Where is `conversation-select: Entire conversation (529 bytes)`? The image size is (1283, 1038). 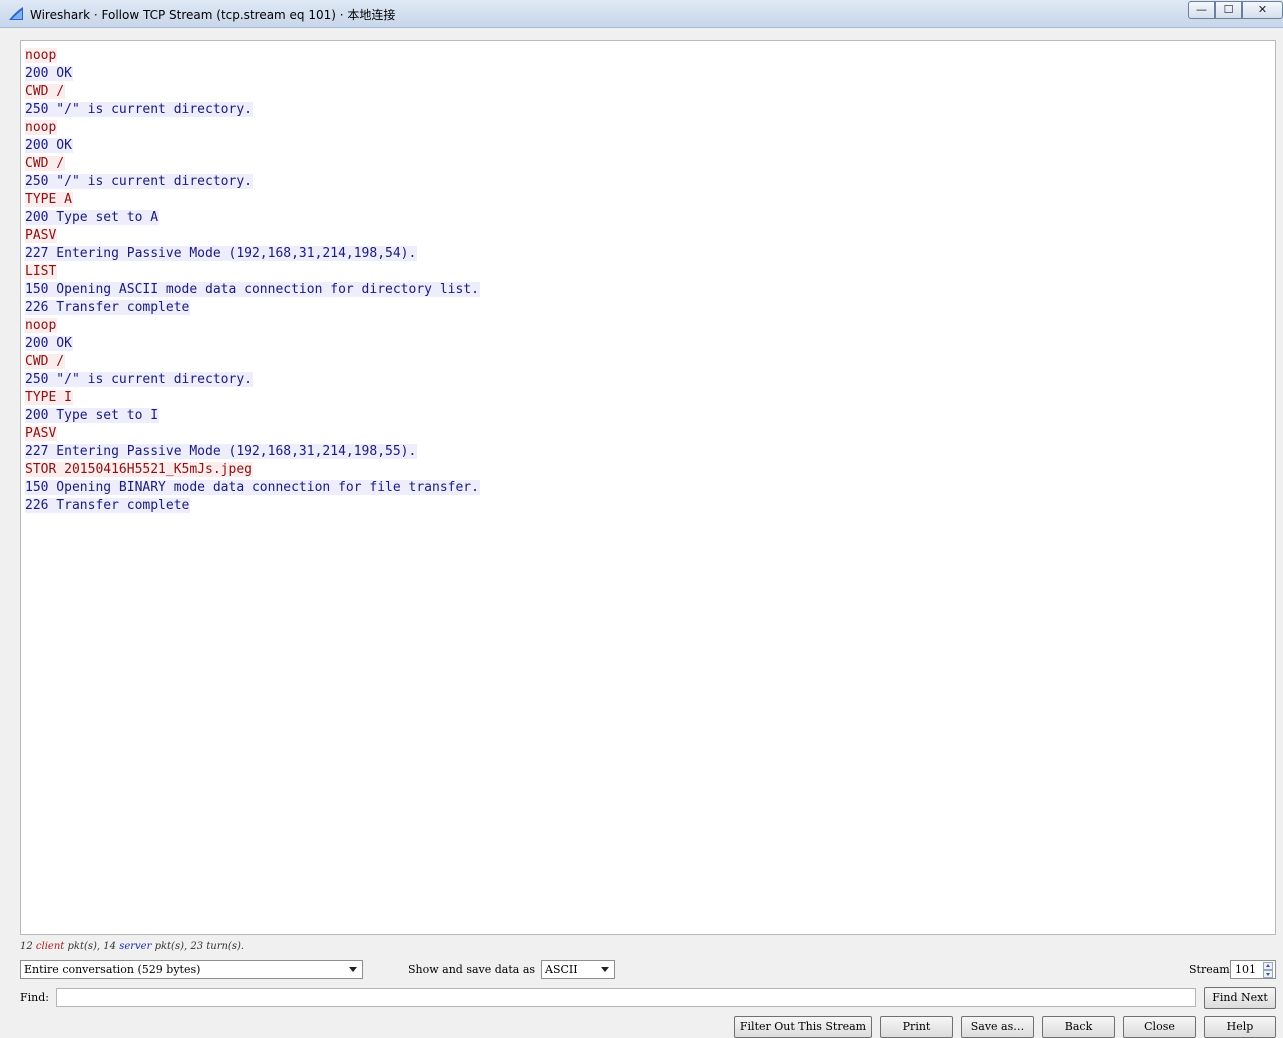 conversation-select: Entire conversation (529 bytes) is located at coordinates (191, 969).